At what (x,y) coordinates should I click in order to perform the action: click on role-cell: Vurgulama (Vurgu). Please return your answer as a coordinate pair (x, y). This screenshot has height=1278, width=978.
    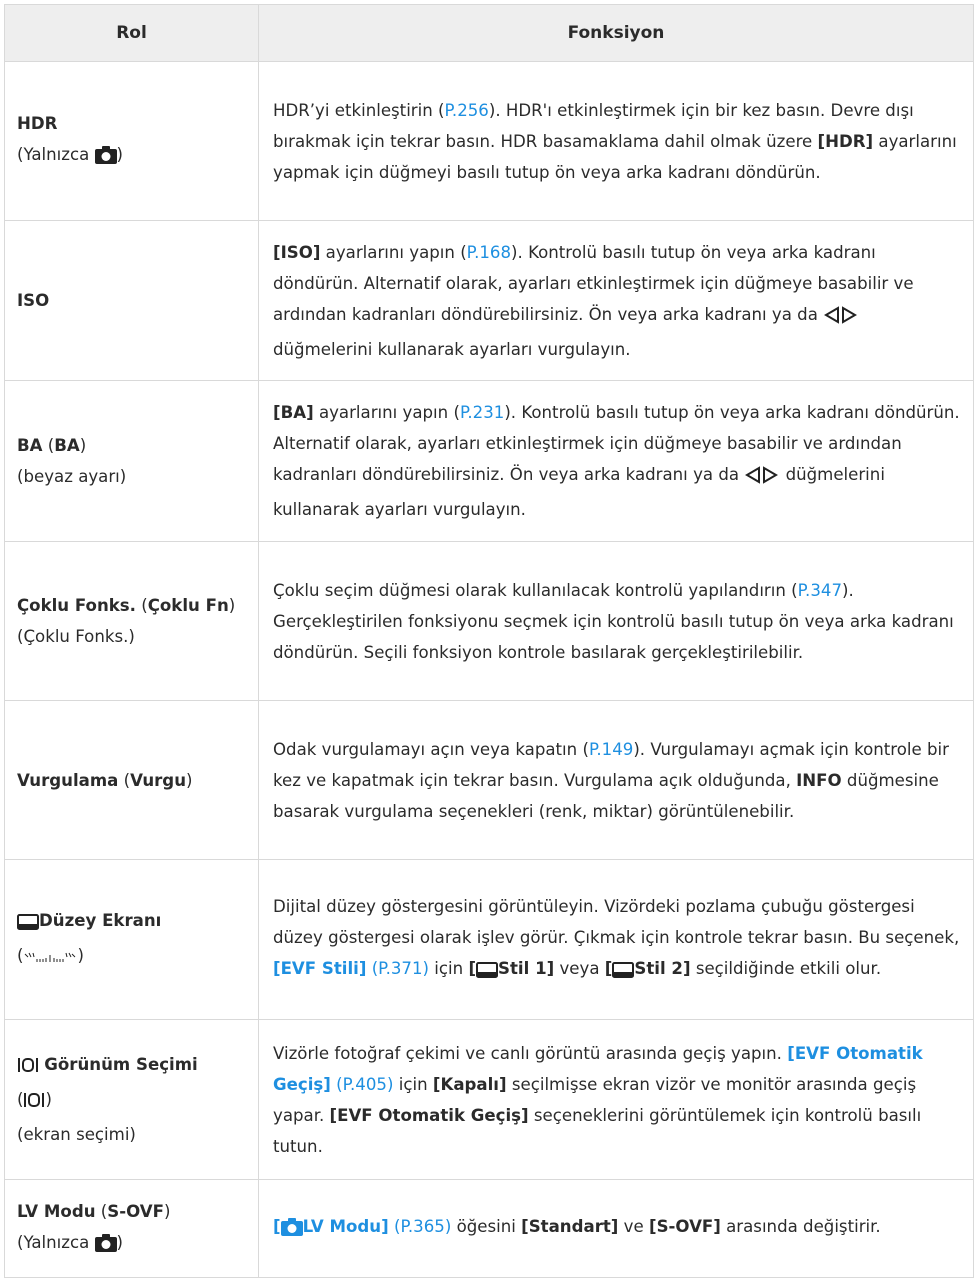
    Looking at the image, I should click on (131, 780).